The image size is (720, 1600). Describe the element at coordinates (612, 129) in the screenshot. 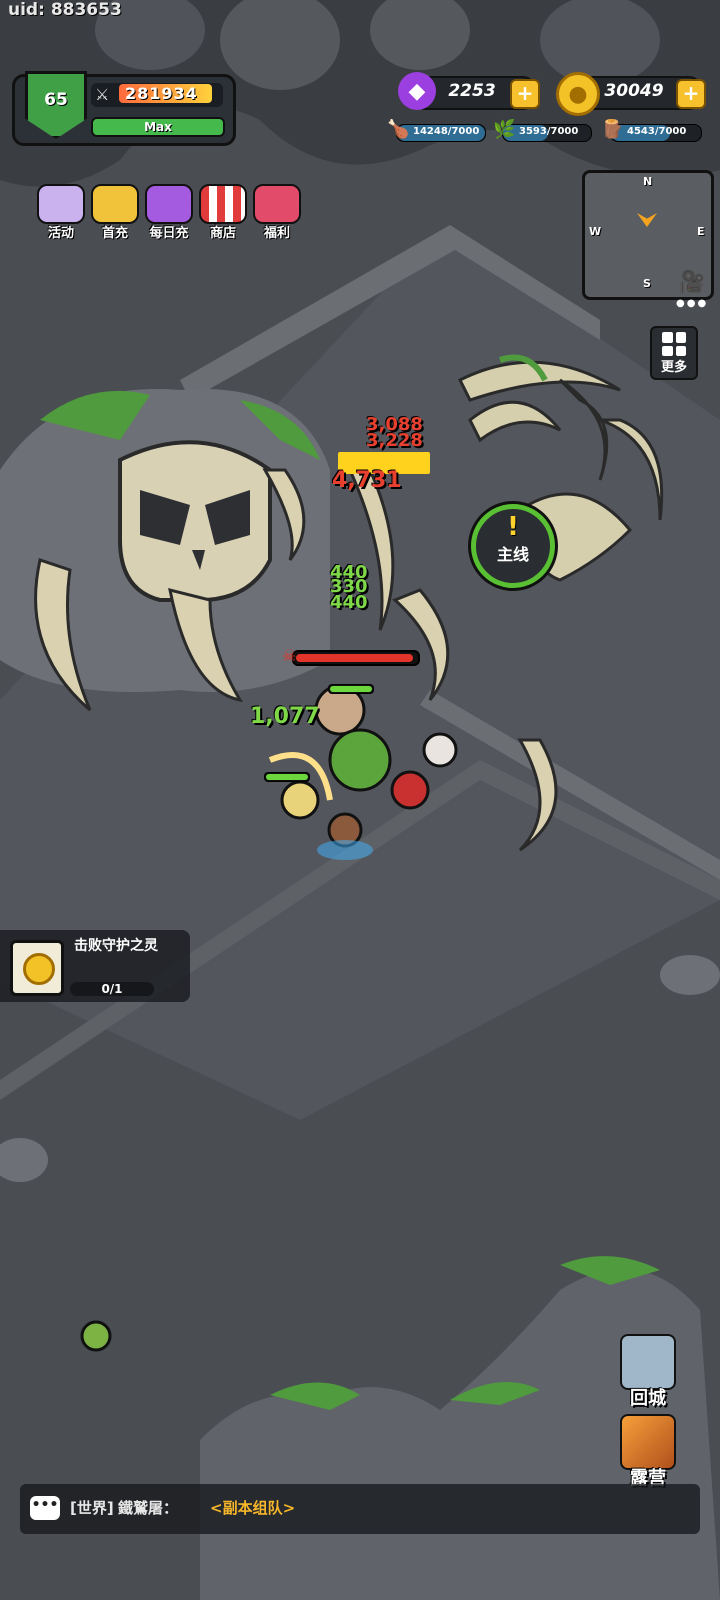

I see `wood-icon: 🪵` at that location.